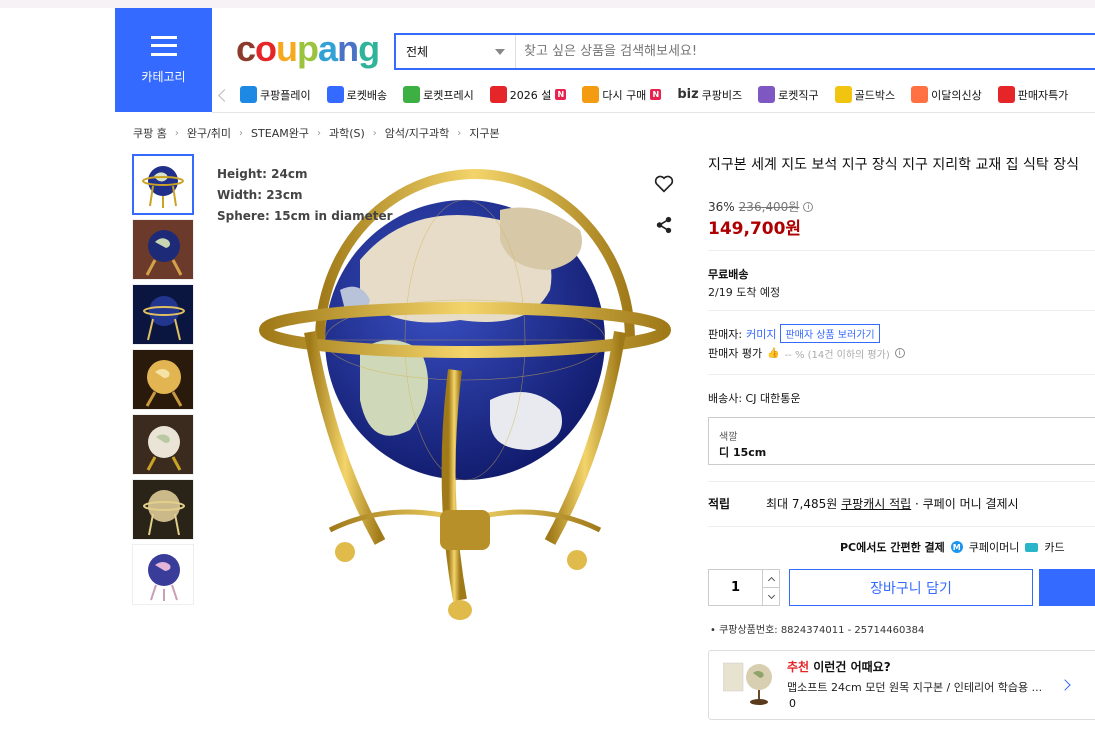 The image size is (1095, 750). I want to click on original-price: 236,400원, so click(769, 207).